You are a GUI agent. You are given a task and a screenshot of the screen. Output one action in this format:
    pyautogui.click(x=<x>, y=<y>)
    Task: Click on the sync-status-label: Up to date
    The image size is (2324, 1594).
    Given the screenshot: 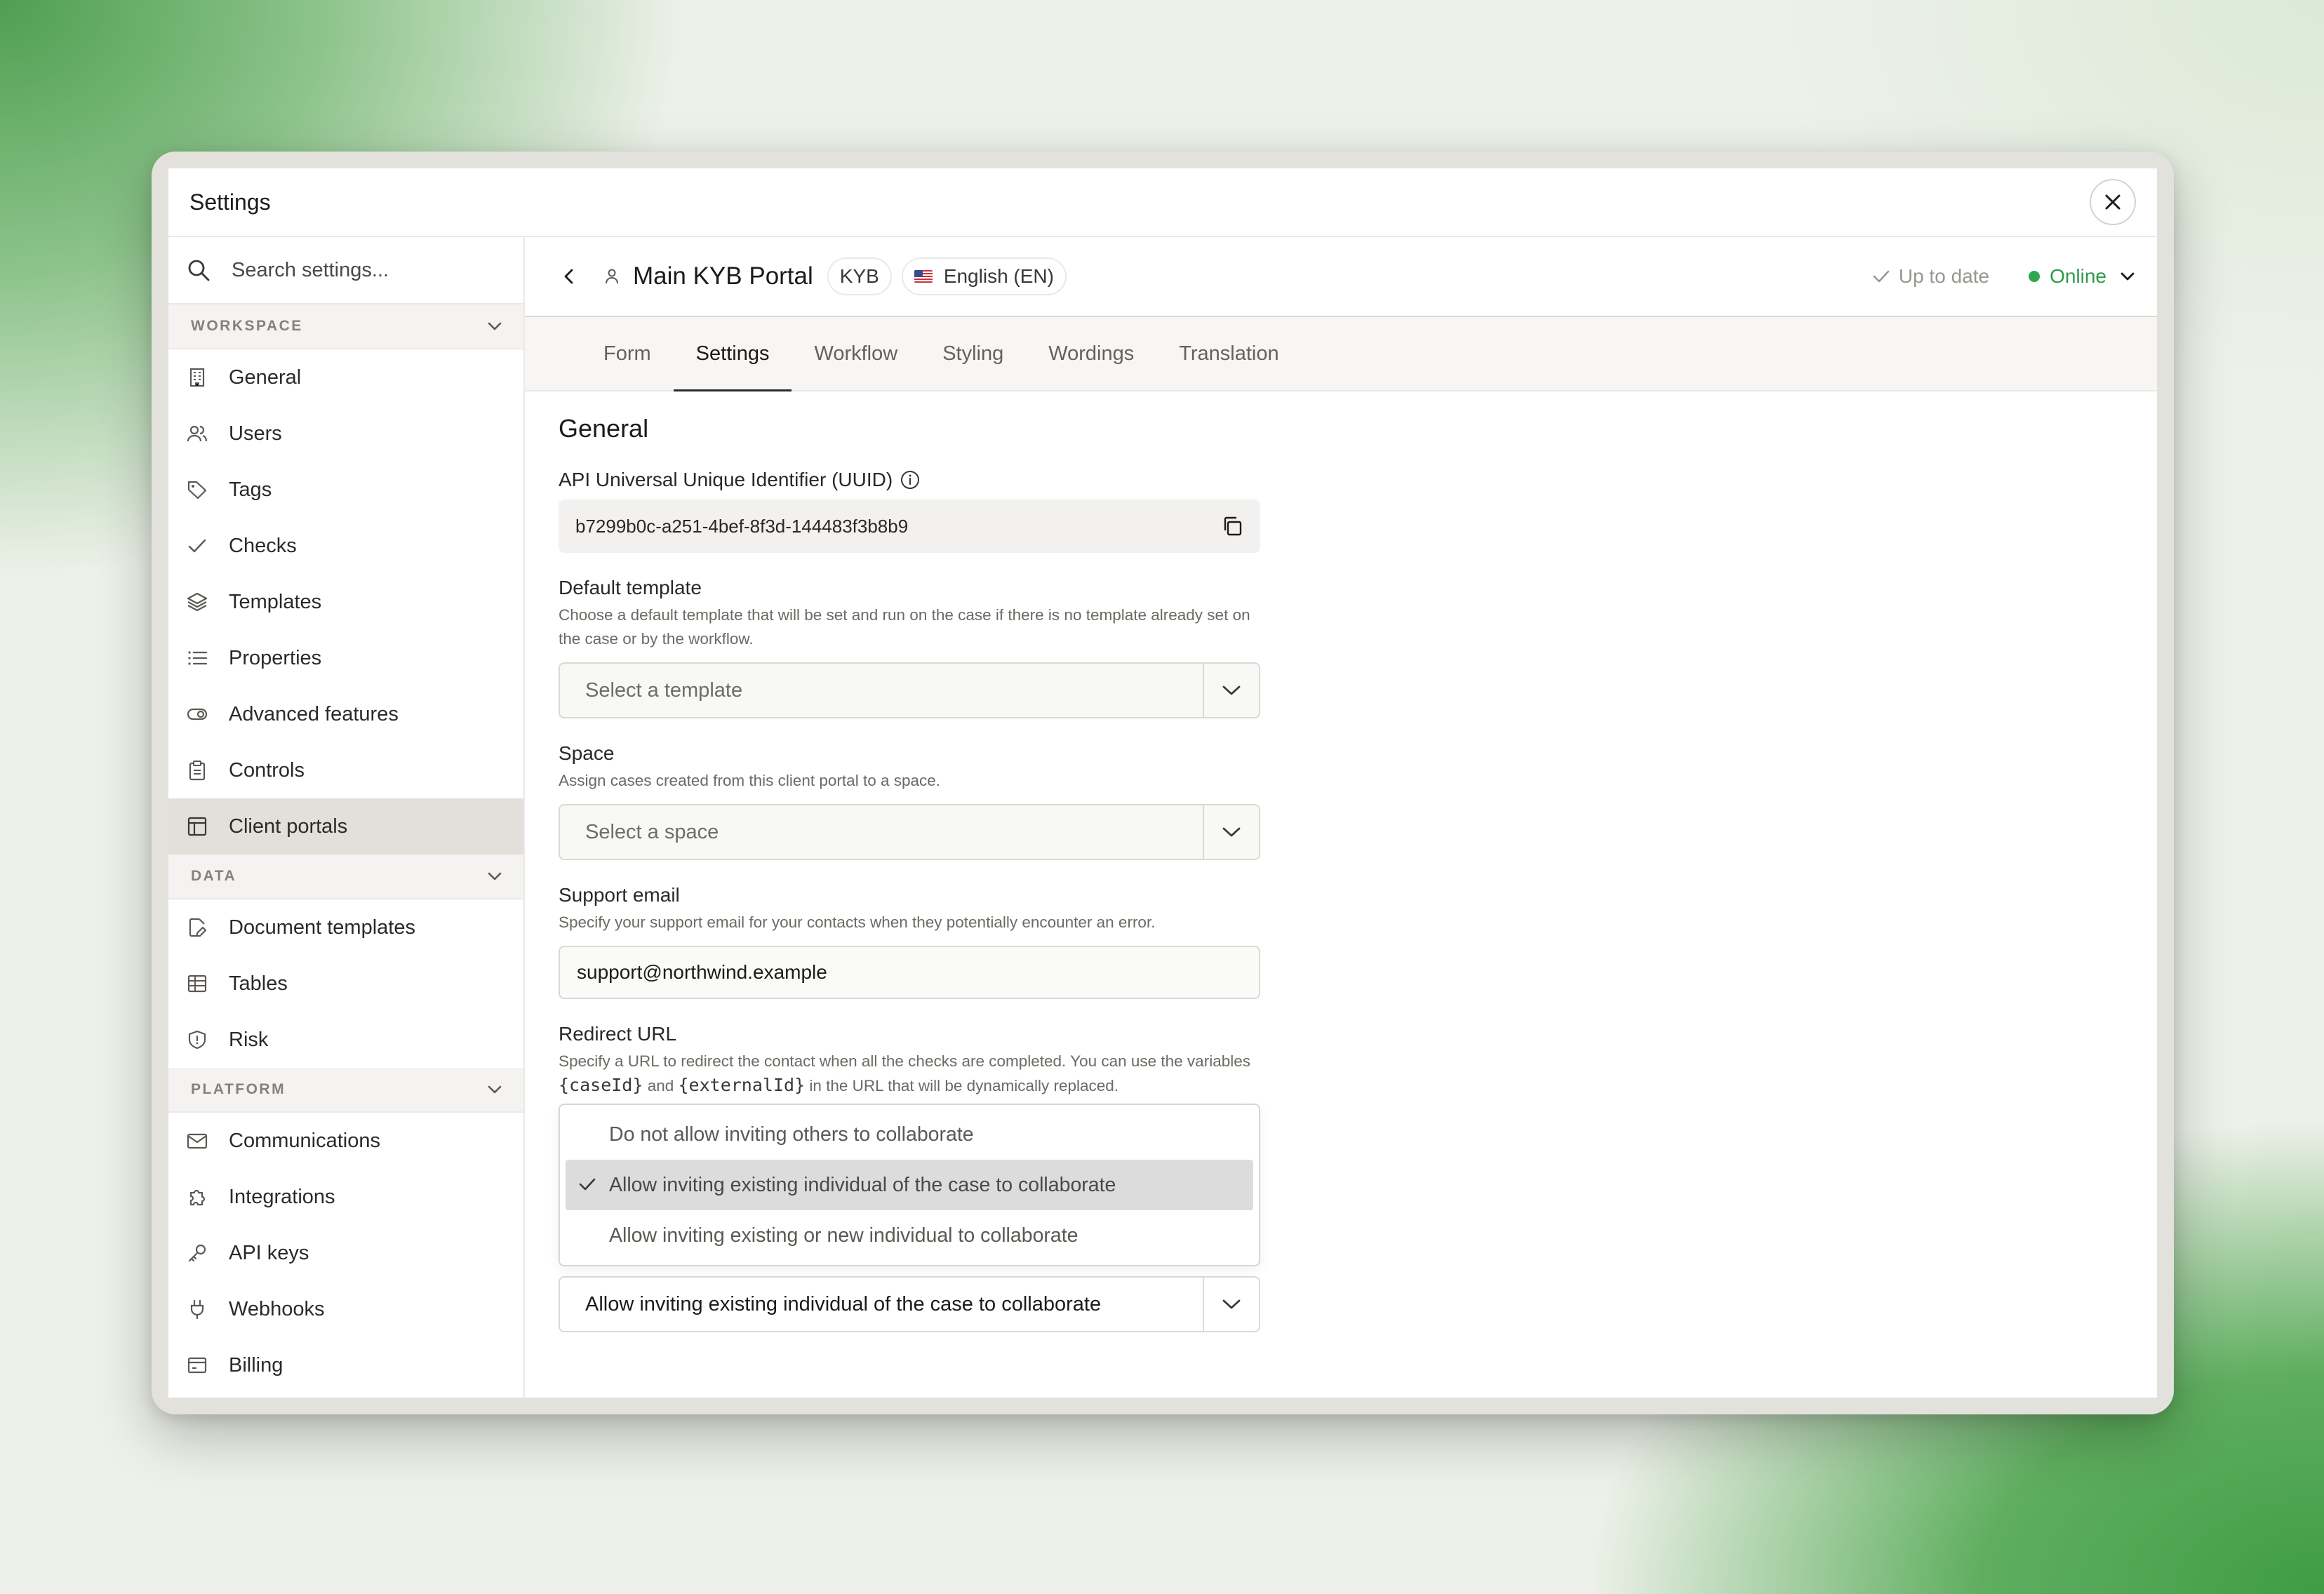 What is the action you would take?
    pyautogui.click(x=1944, y=276)
    